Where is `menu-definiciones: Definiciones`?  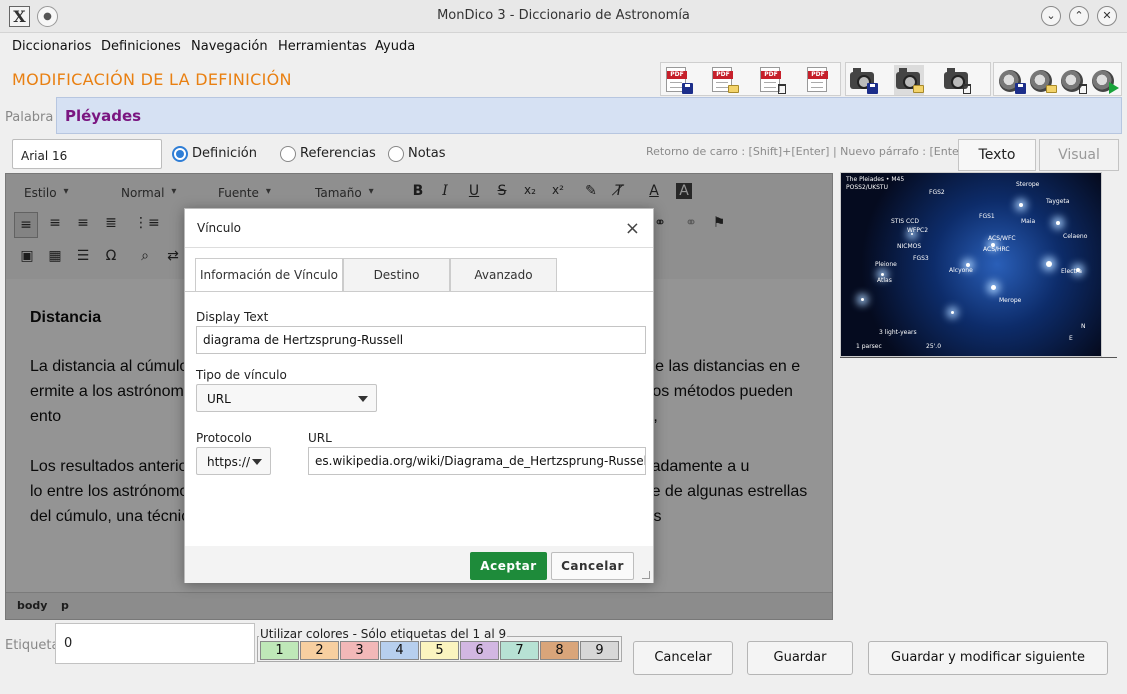
menu-definiciones: Definiciones is located at coordinates (141, 46).